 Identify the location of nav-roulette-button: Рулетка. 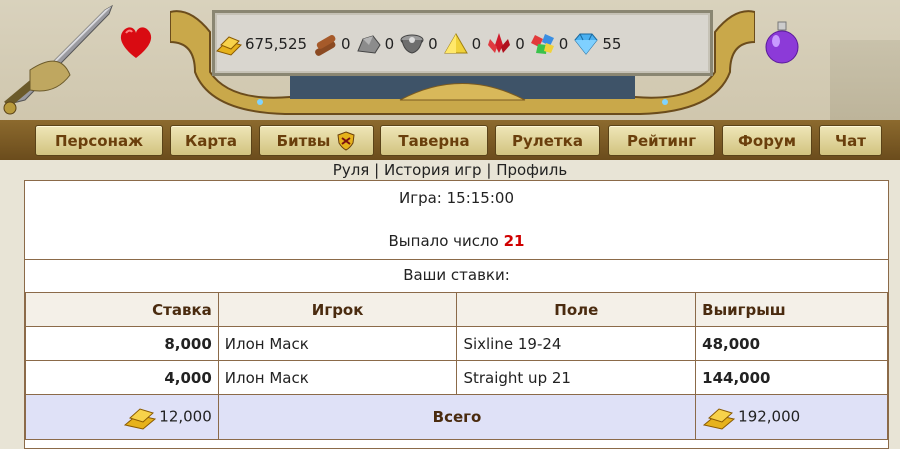
(547, 140).